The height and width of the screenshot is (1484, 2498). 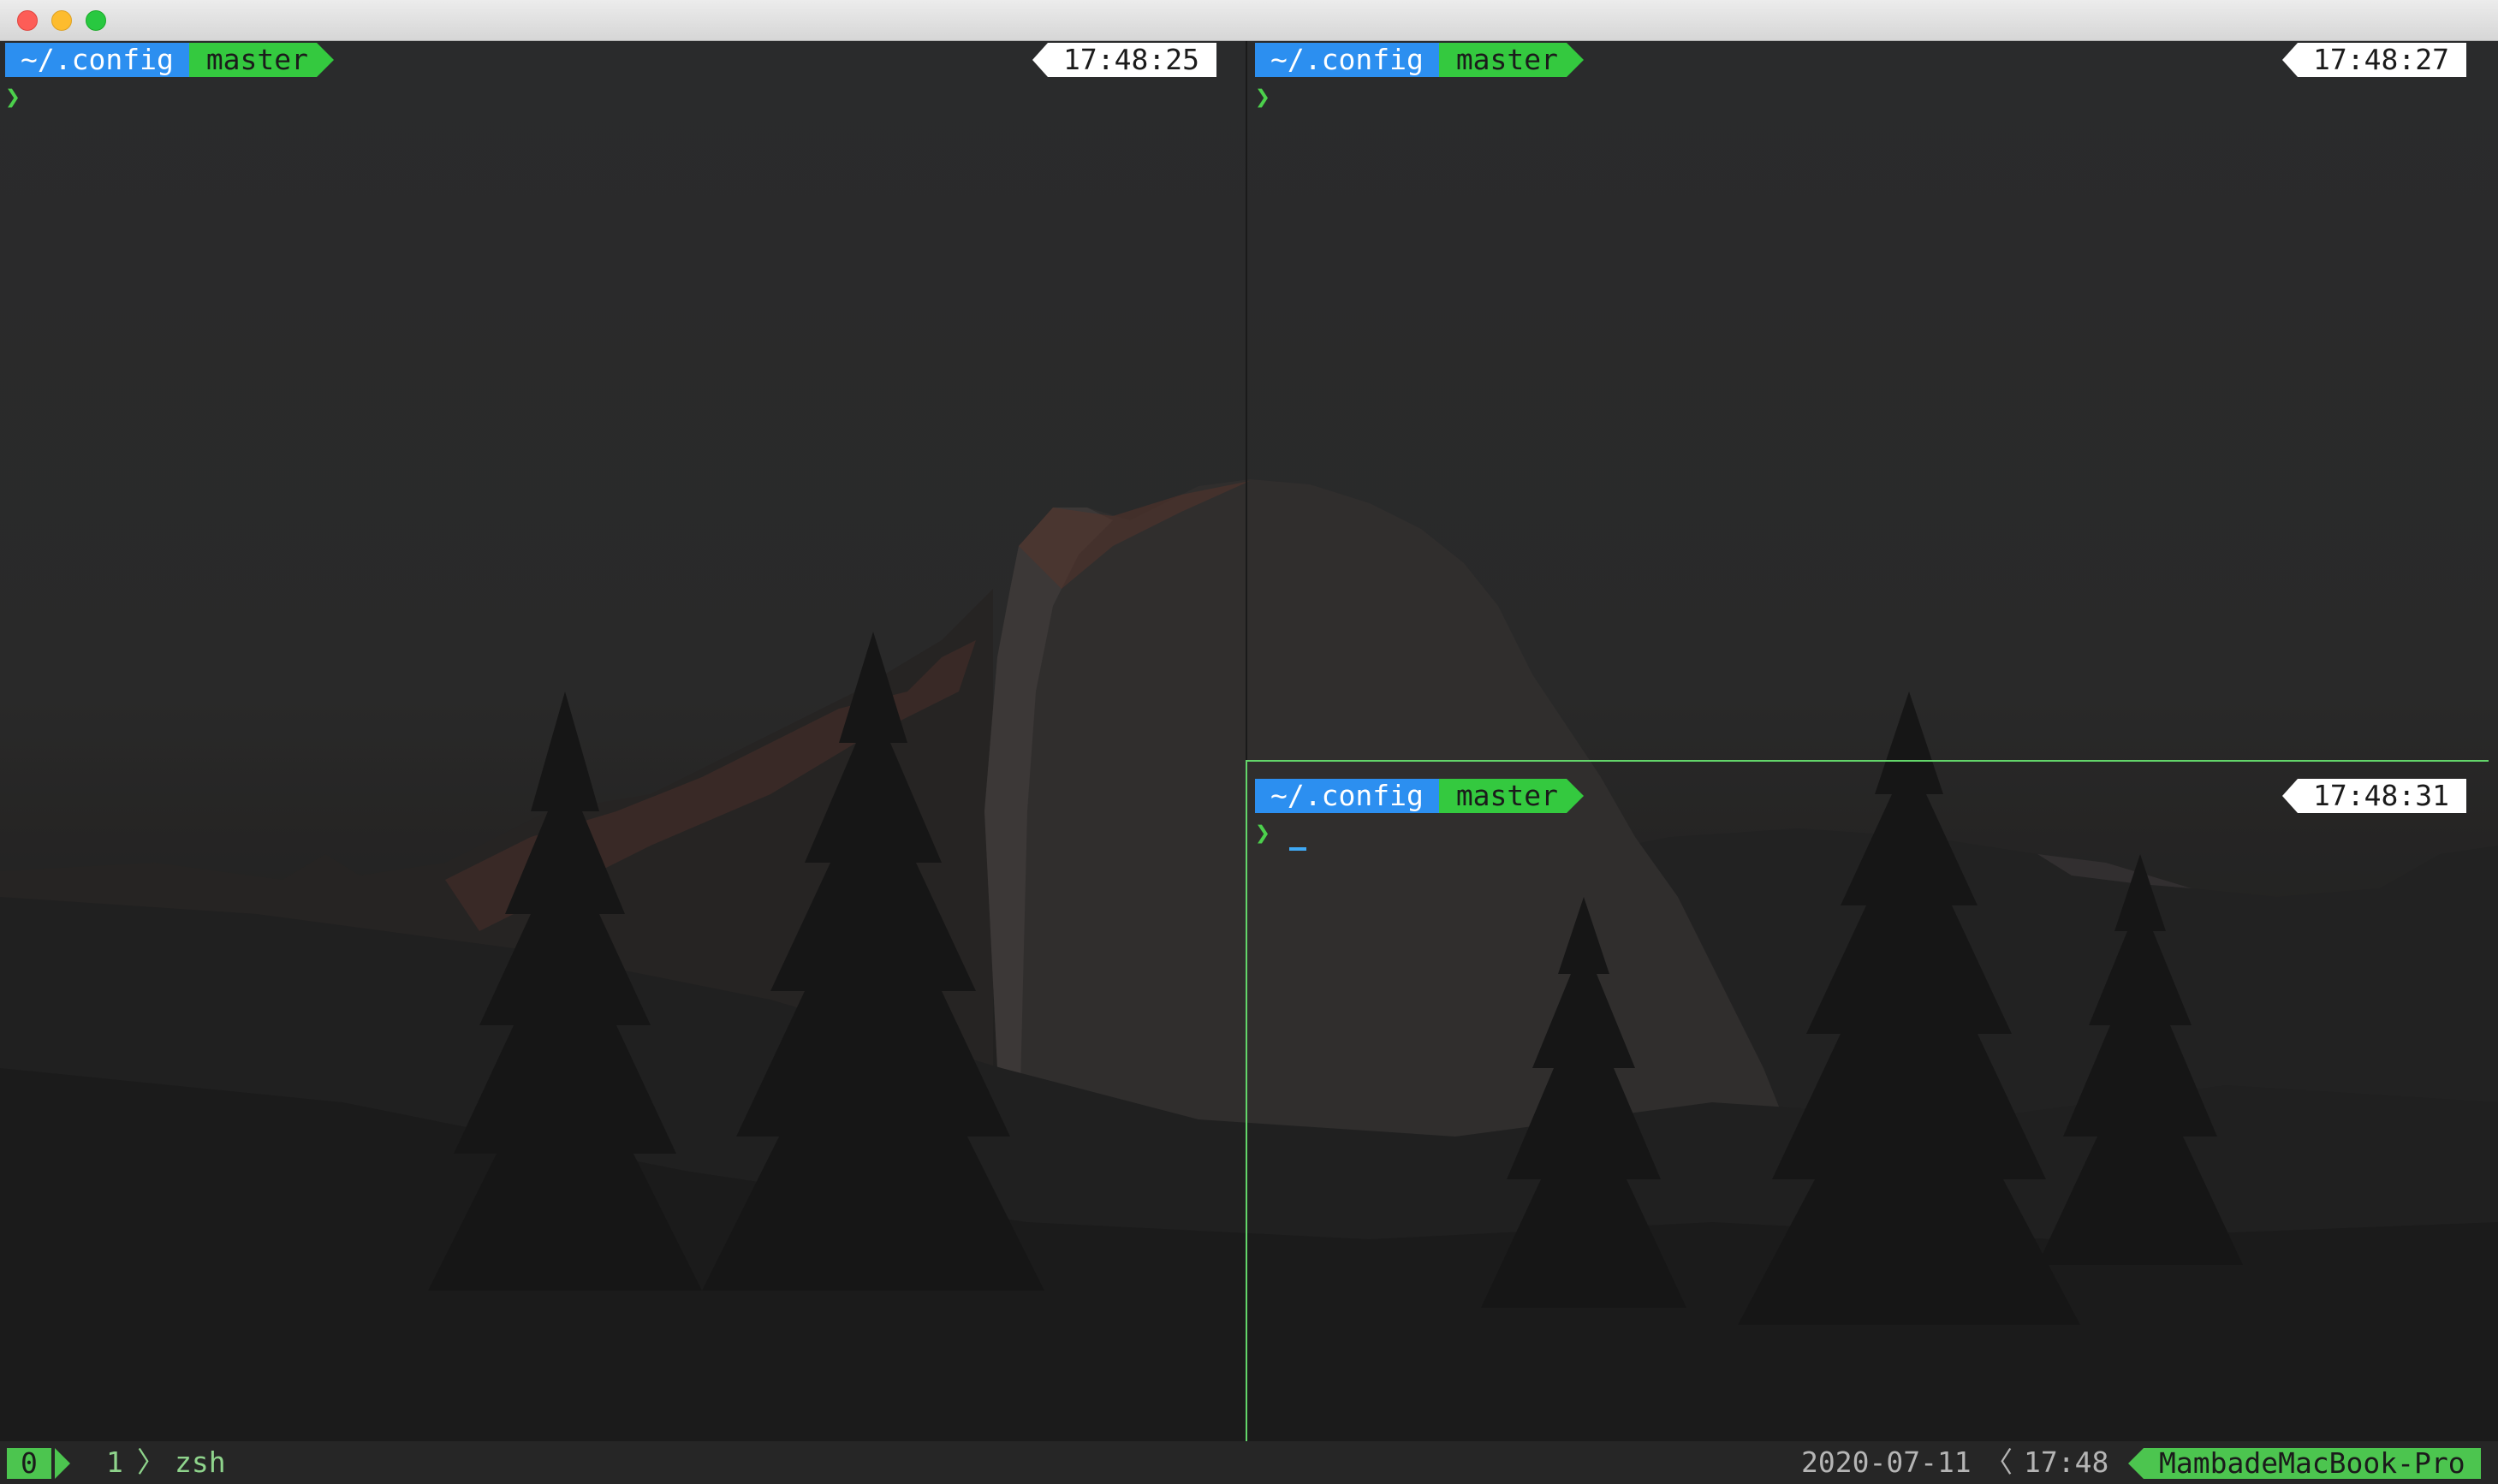 What do you see at coordinates (151, 1462) in the screenshot?
I see `chevron-right-icon: 〉` at bounding box center [151, 1462].